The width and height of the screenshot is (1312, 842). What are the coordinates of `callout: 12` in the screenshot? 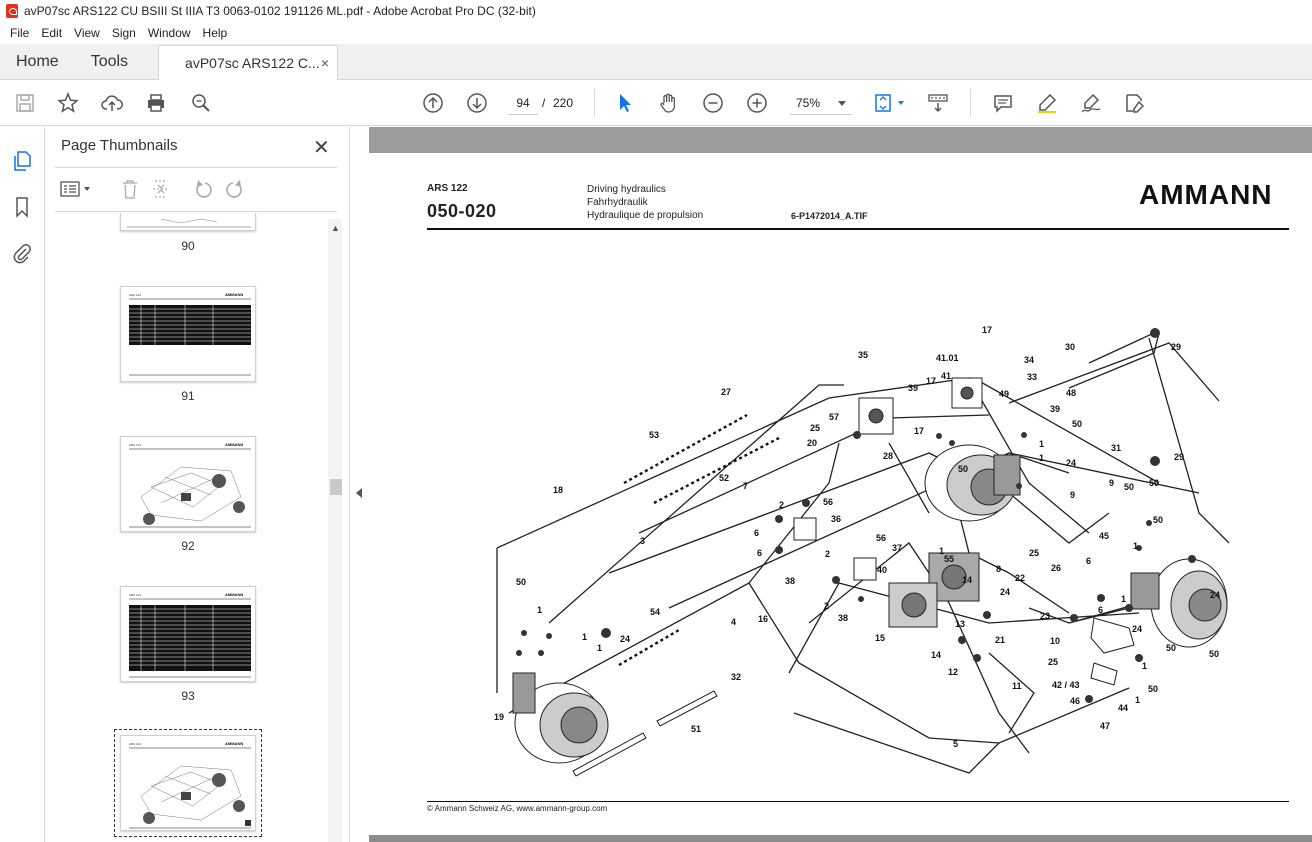 It's located at (953, 672).